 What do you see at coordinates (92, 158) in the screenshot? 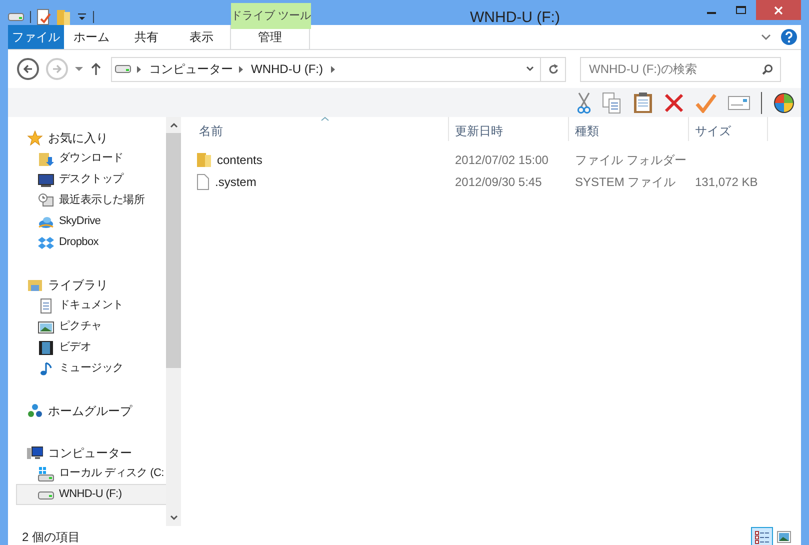
I see `nav-item: ダウンロード` at bounding box center [92, 158].